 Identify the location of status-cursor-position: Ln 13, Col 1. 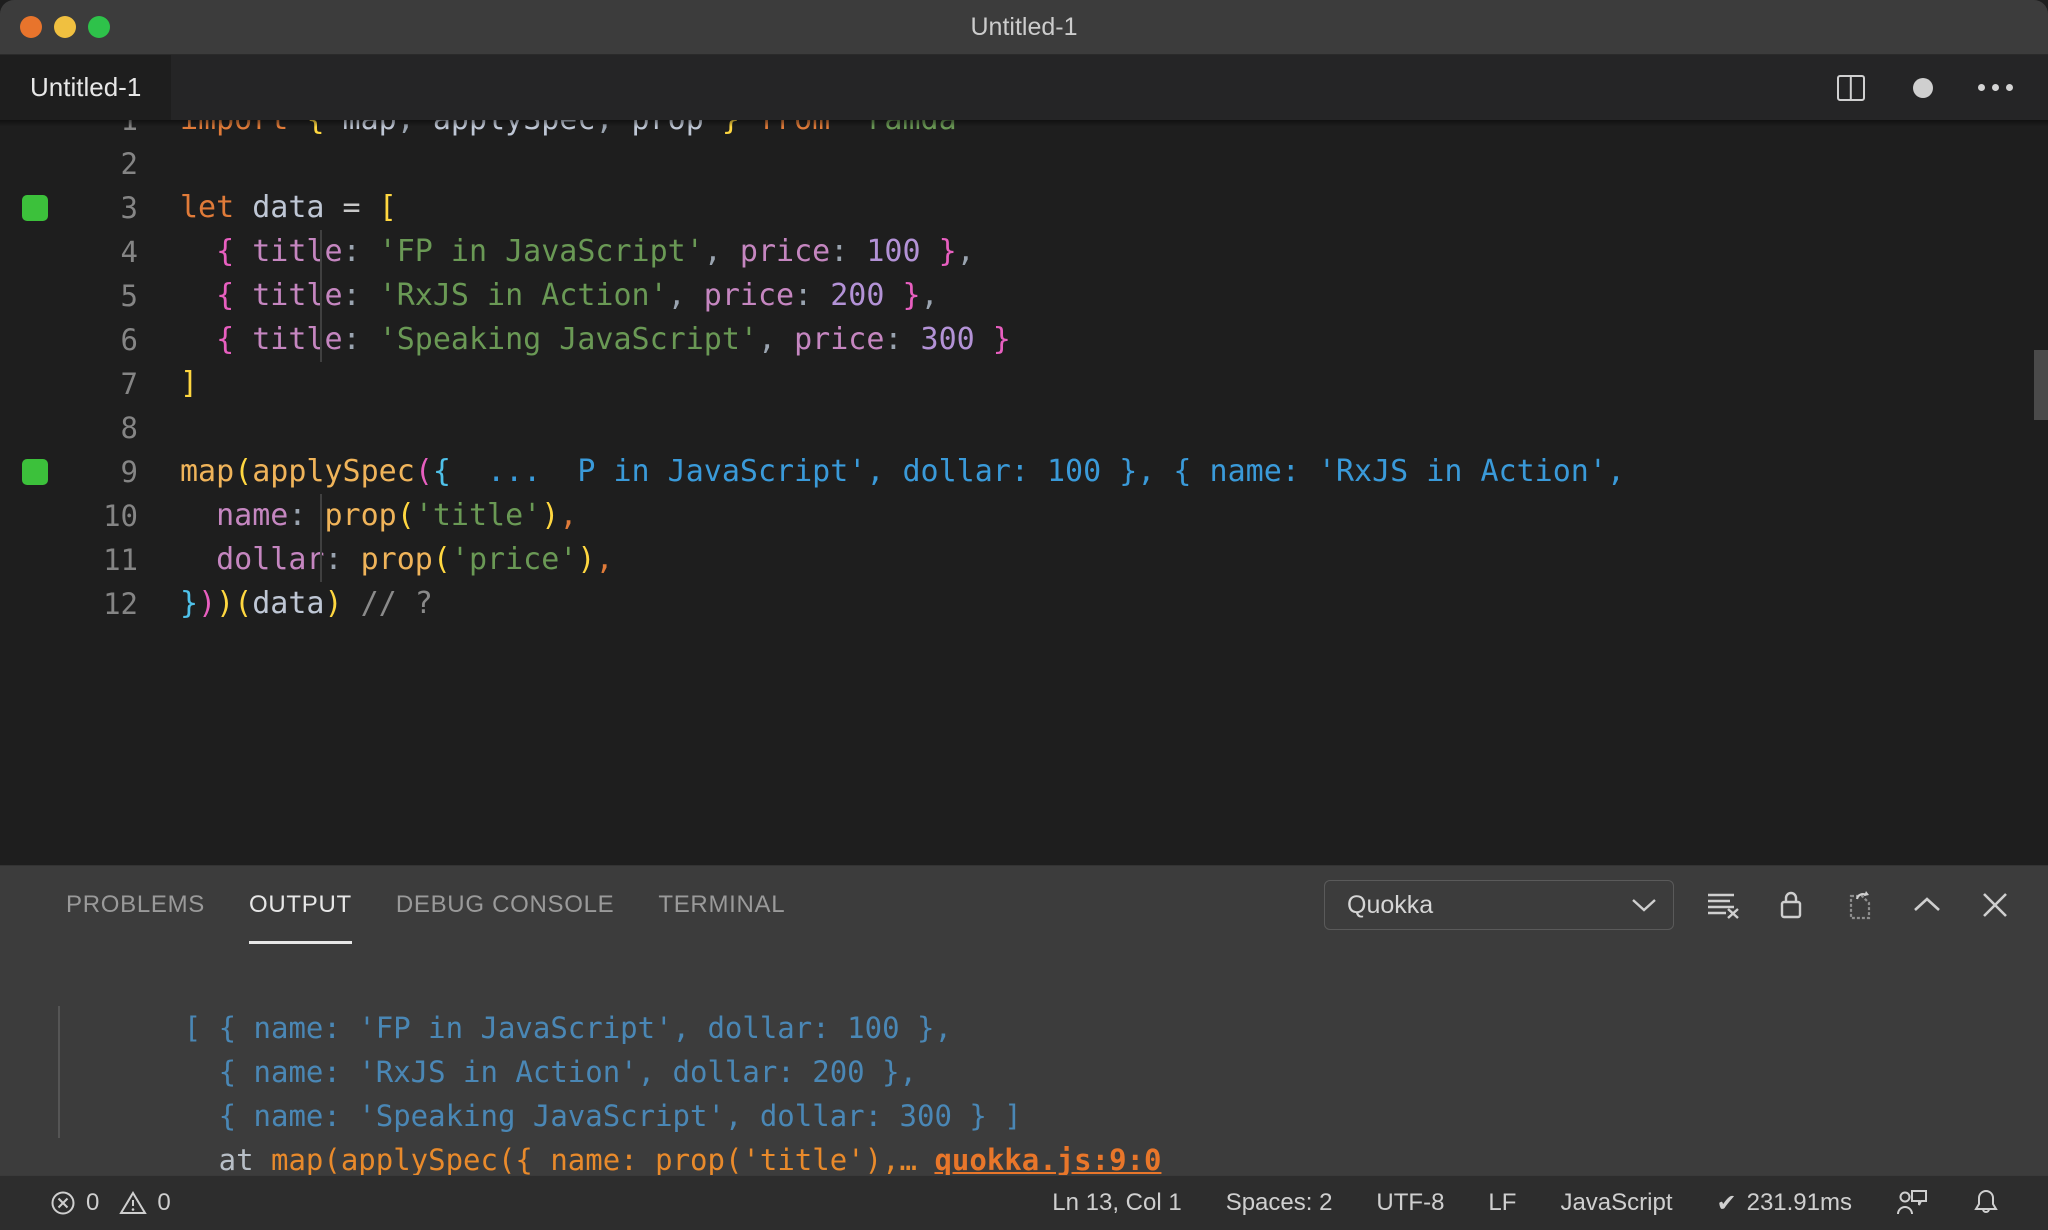
(1116, 1203).